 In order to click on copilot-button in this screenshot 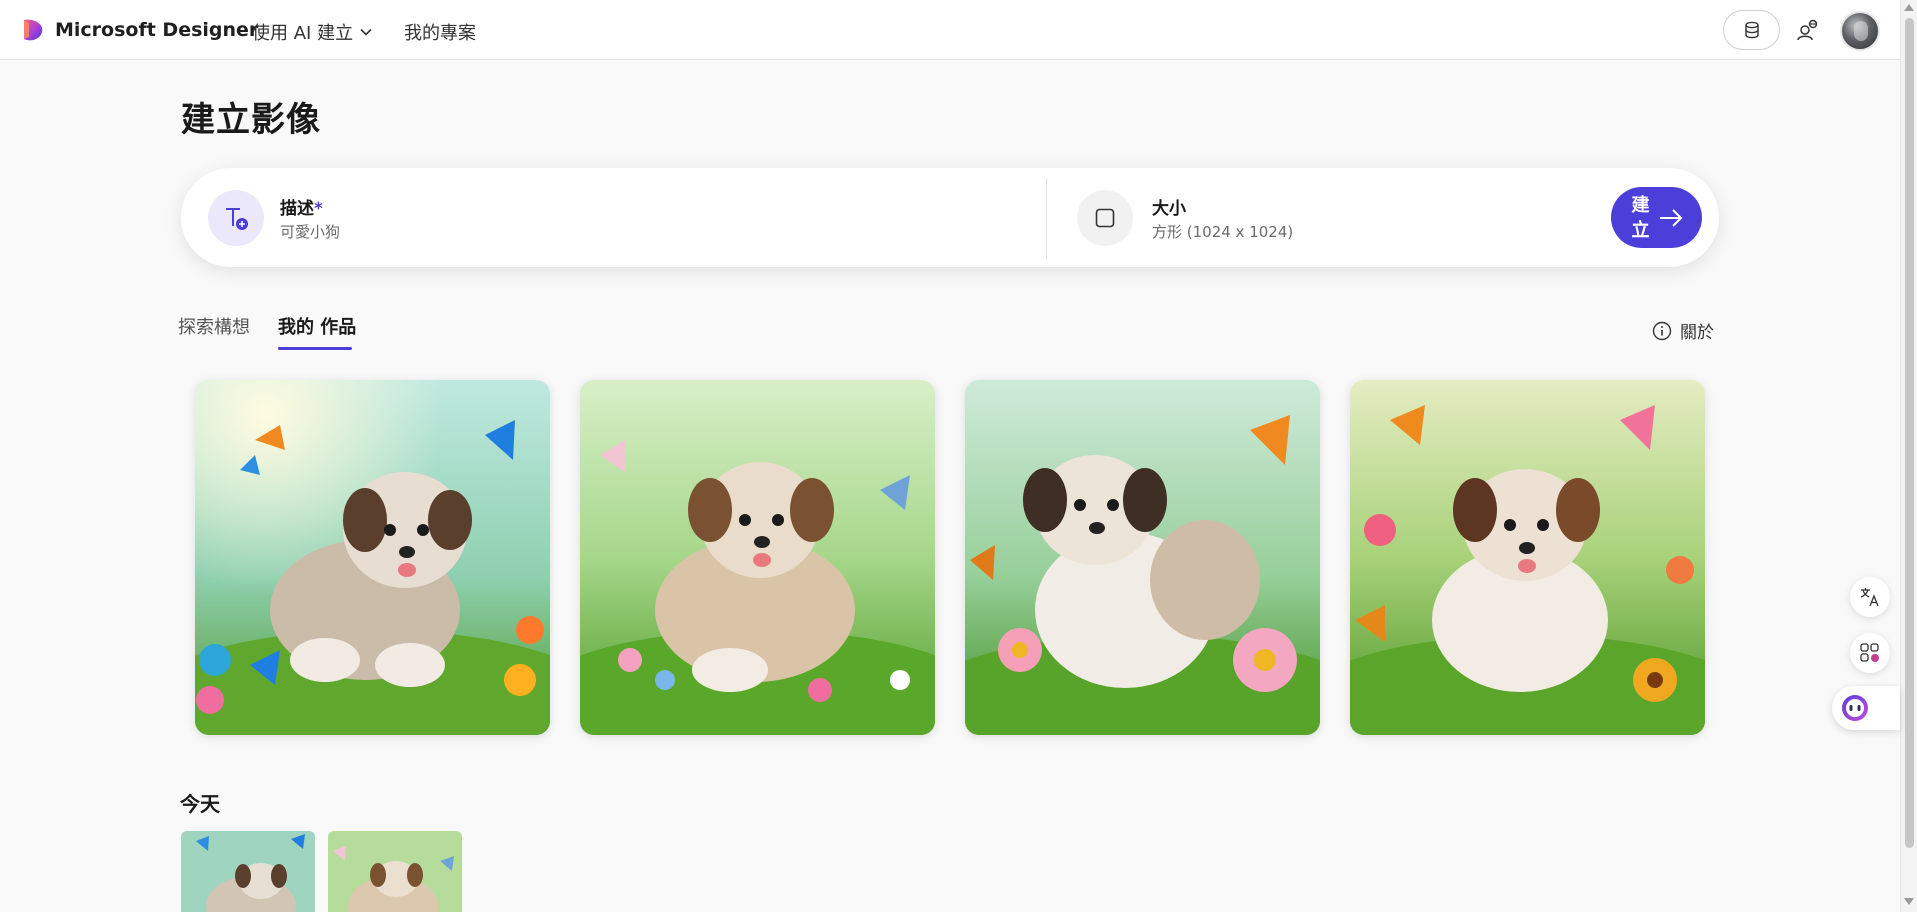, I will do `click(1866, 708)`.